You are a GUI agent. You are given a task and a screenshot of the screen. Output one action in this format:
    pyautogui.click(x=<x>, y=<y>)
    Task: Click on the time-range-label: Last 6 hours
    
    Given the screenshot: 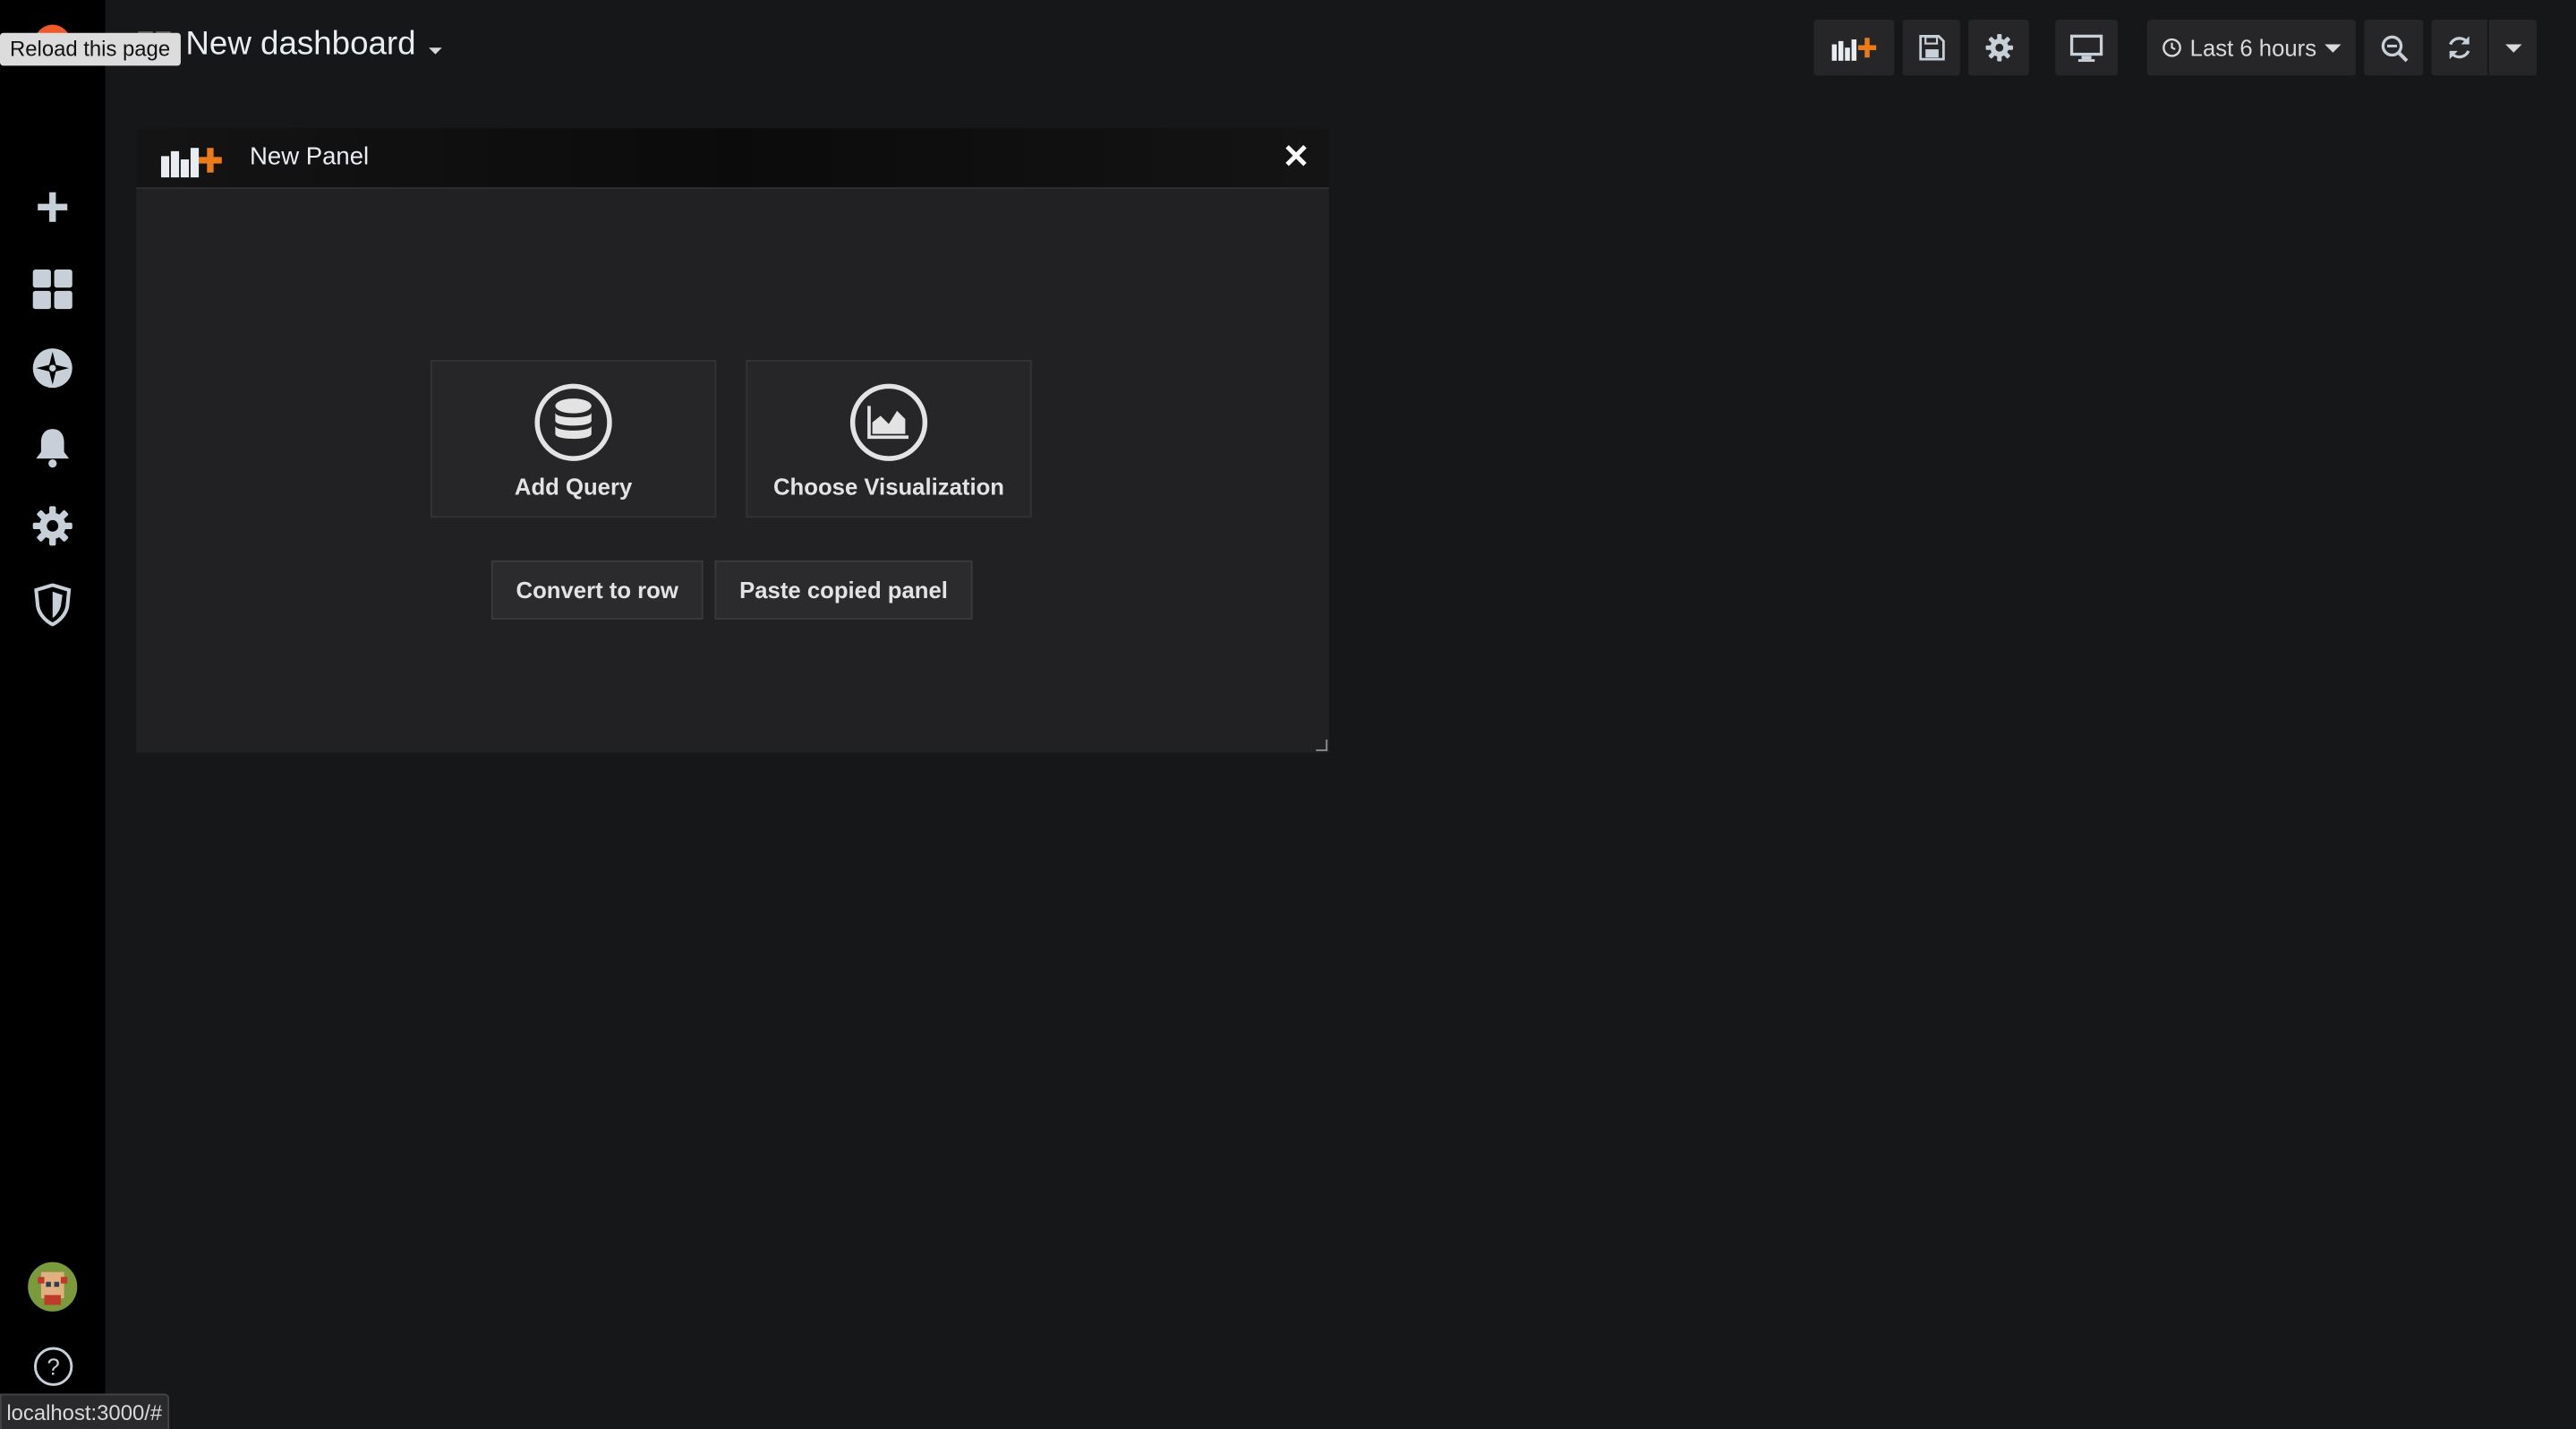 What is the action you would take?
    pyautogui.click(x=2253, y=47)
    